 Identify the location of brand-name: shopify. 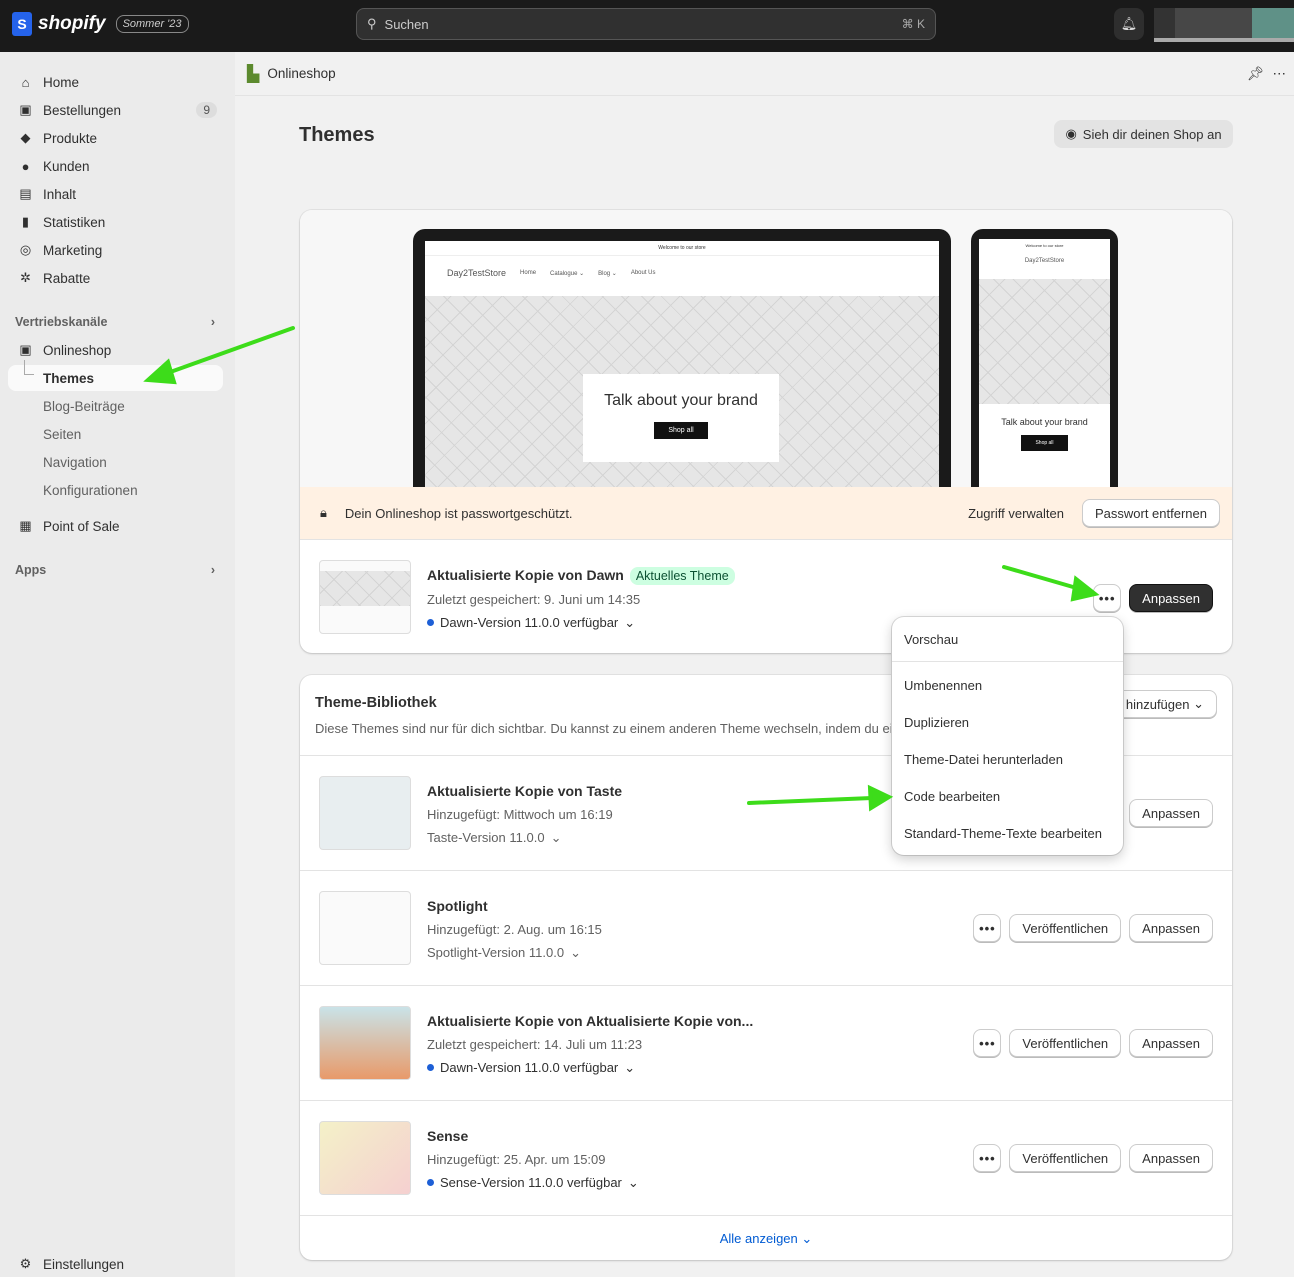
(72, 23).